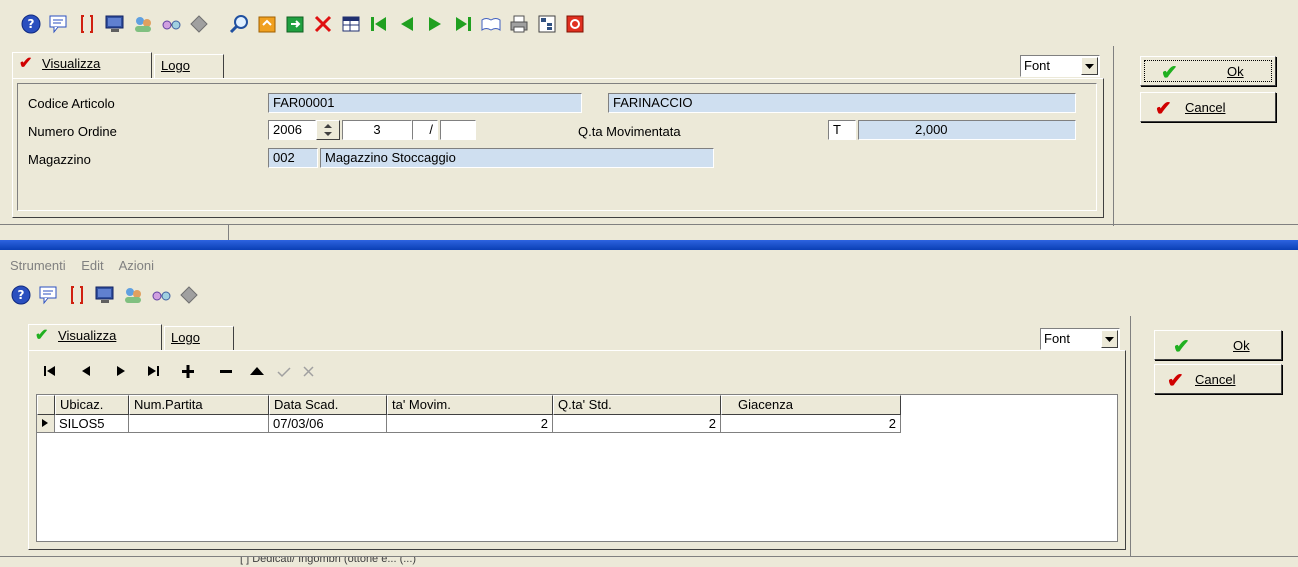 This screenshot has width=1298, height=567. I want to click on magazzino-description-field: Magazzino Stoccaggio, so click(517, 158).